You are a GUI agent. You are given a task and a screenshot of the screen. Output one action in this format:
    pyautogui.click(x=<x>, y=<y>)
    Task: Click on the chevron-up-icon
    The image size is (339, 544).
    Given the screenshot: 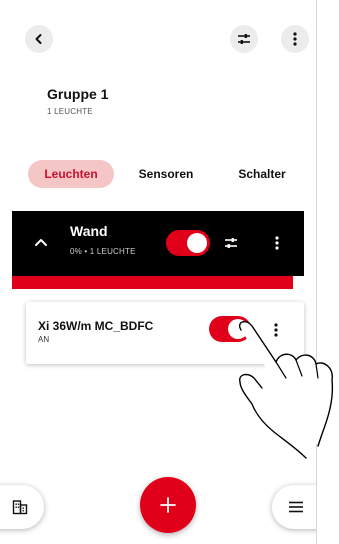 What is the action you would take?
    pyautogui.click(x=41, y=242)
    